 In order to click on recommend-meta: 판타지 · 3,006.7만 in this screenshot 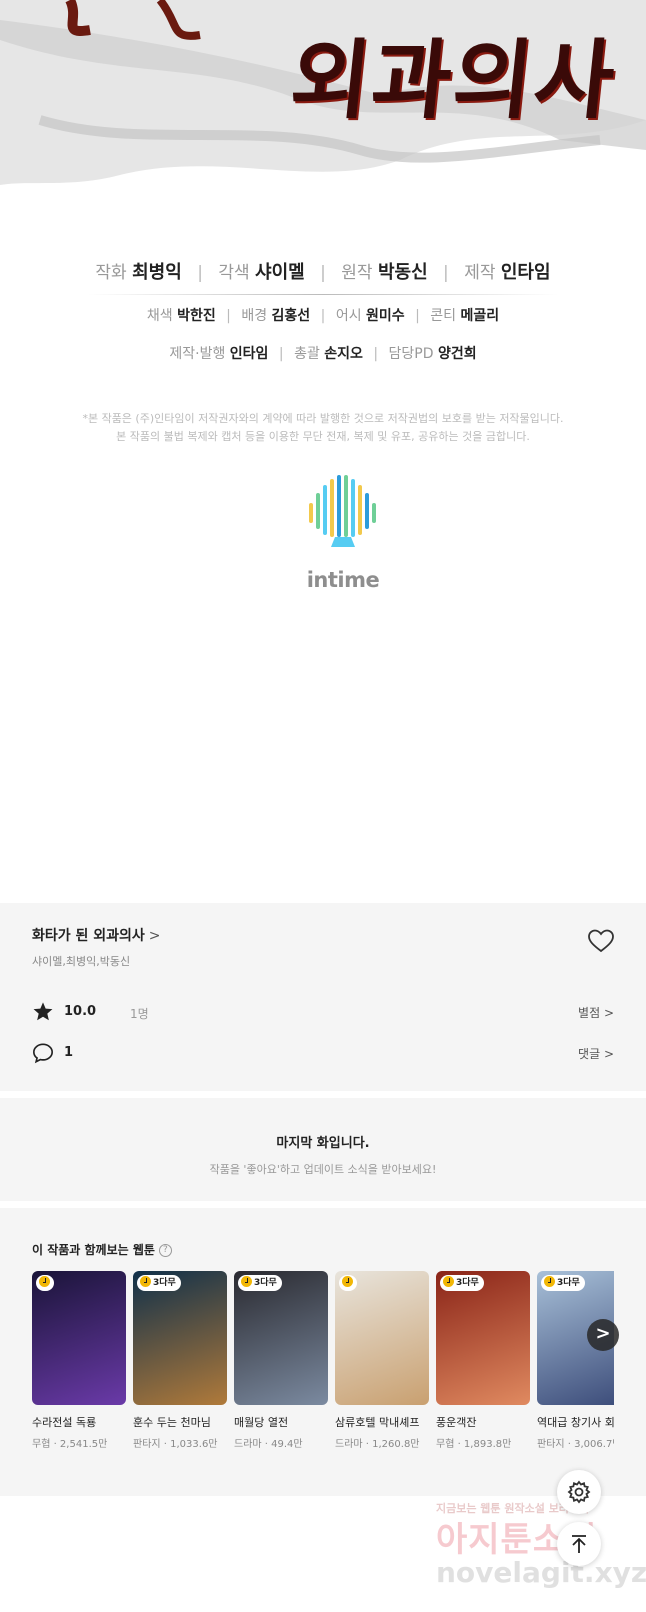, I will do `click(575, 1444)`.